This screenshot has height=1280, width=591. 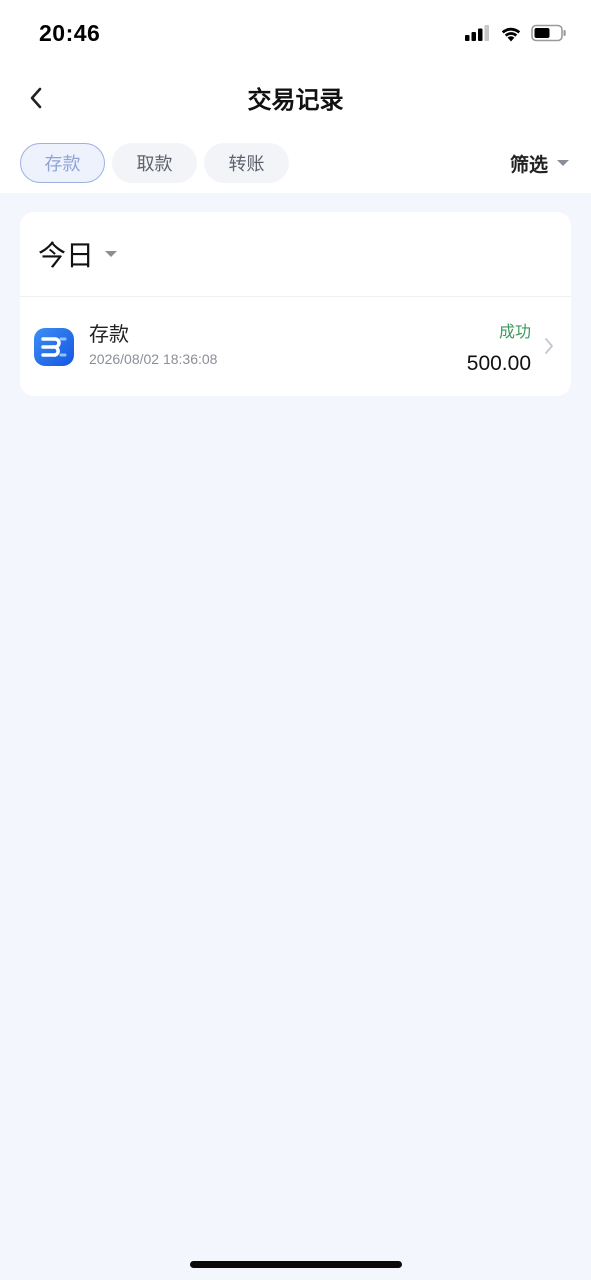 I want to click on filter-button: 筛选, so click(x=539, y=163).